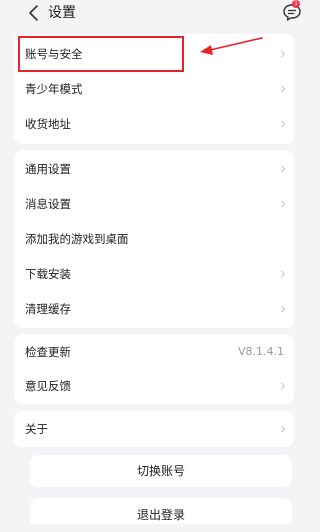  I want to click on settings-row-notifications: 消息设置, so click(154, 204).